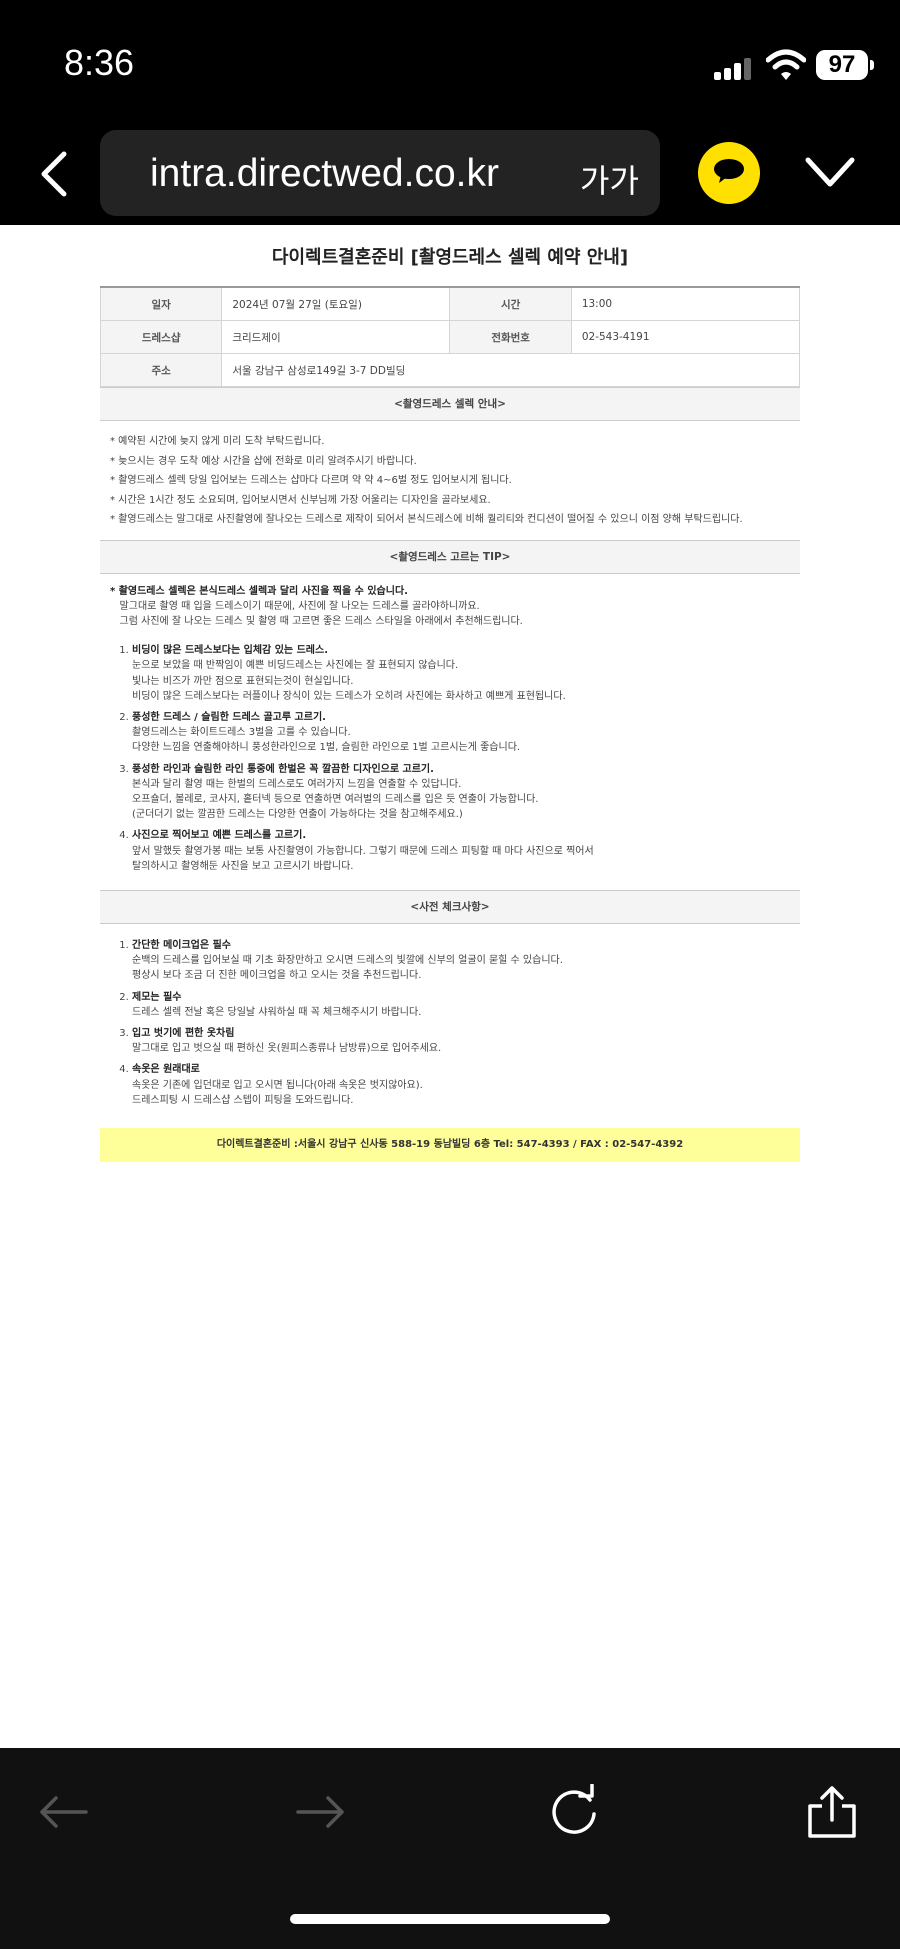 The width and height of the screenshot is (900, 1949). I want to click on tip-line: 탈의하시고 촬영해둔 사진을 보고 고르시기 바랍니다., so click(243, 866).